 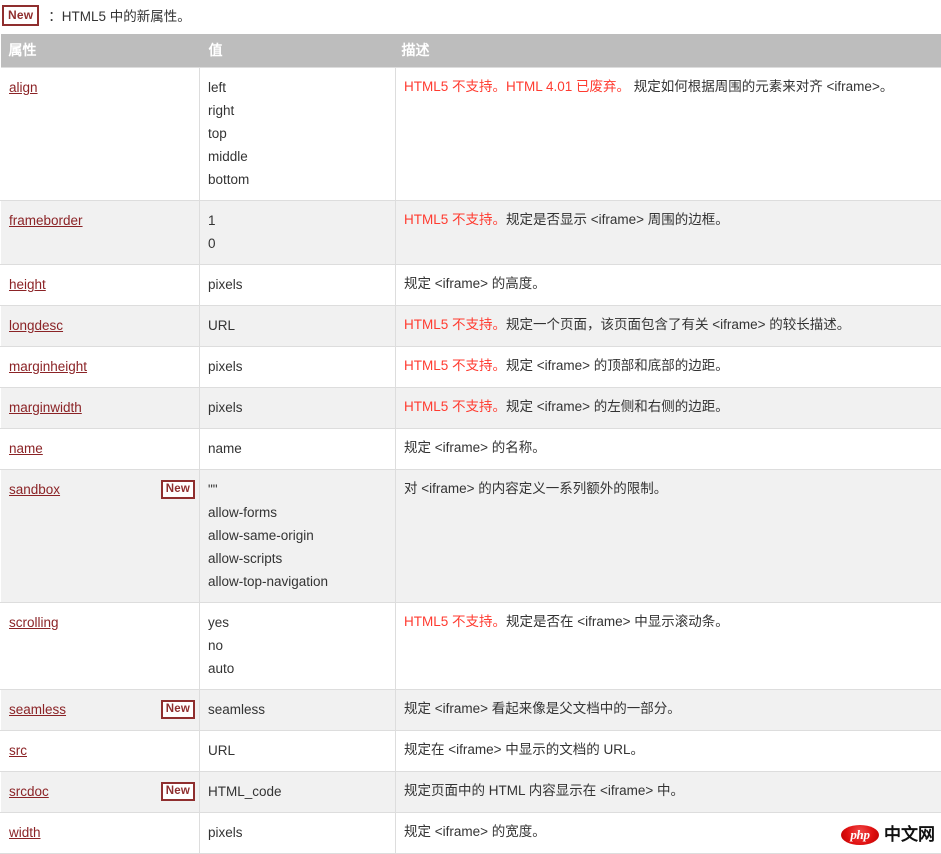 What do you see at coordinates (297, 179) in the screenshot?
I see `value-item: bottom` at bounding box center [297, 179].